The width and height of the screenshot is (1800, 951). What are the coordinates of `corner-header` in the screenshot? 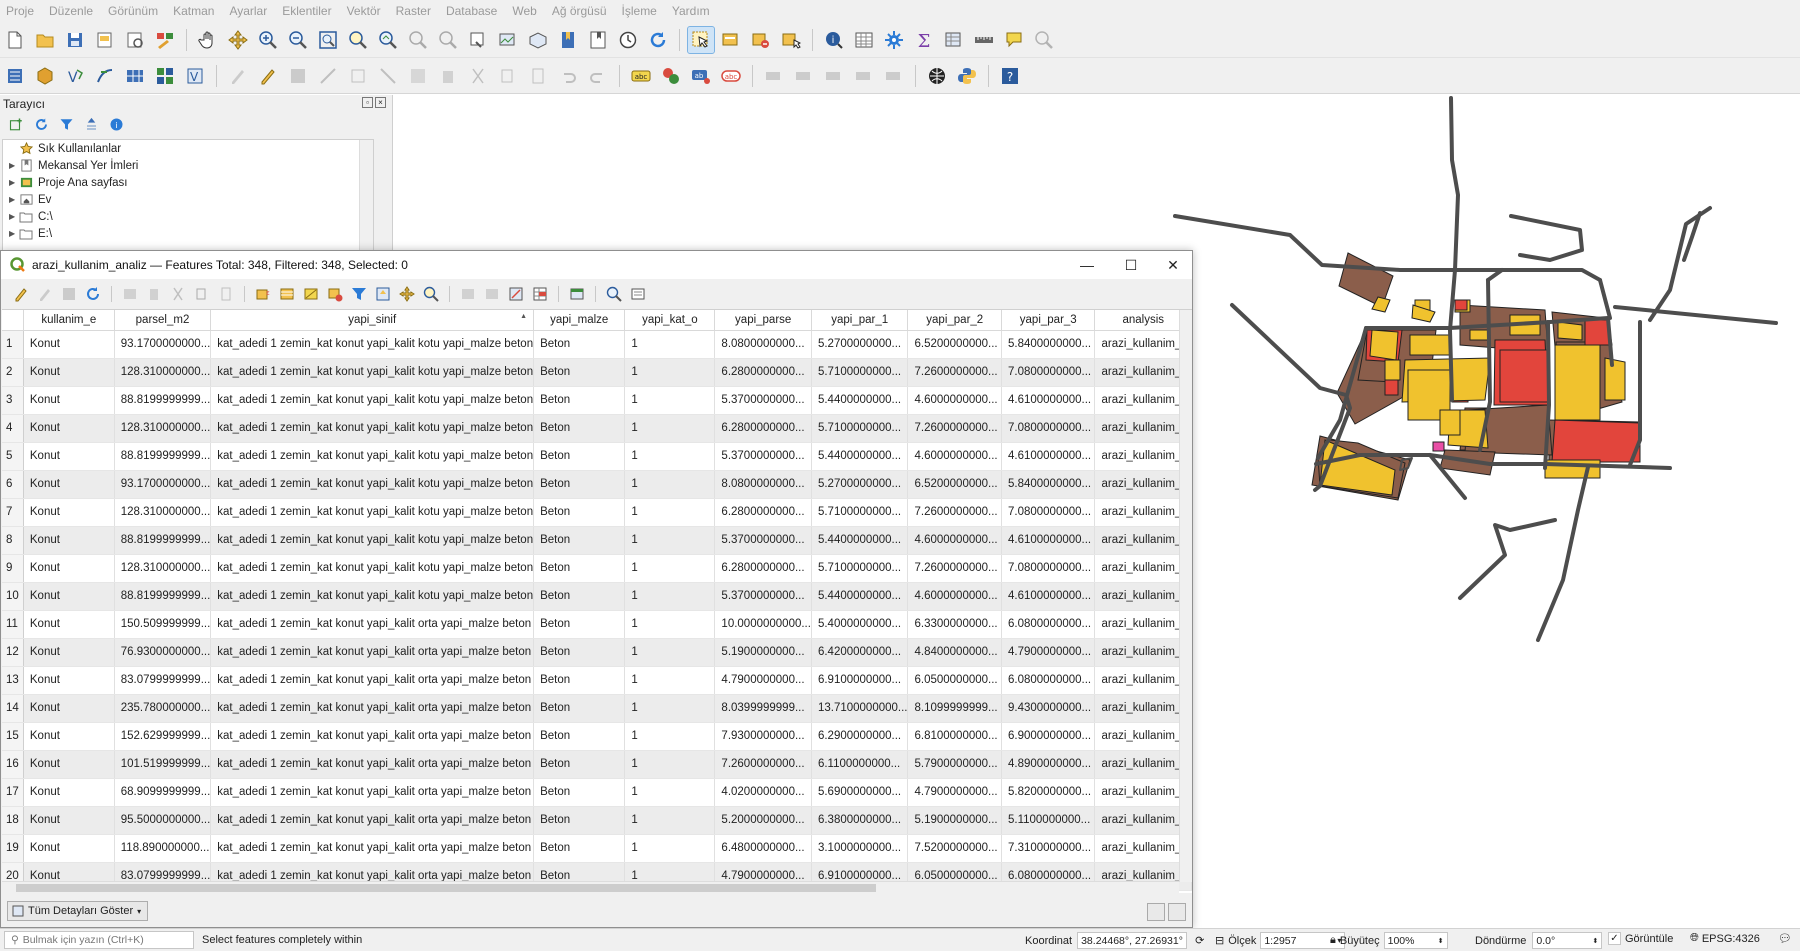 It's located at (13, 320).